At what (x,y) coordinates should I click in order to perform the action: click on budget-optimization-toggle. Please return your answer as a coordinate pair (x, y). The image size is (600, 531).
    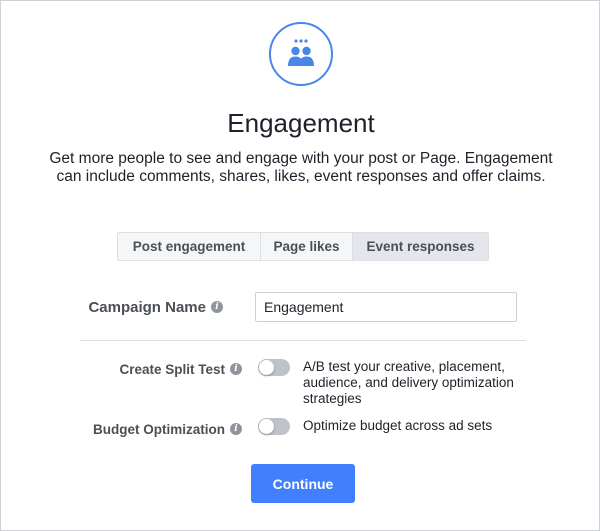
    Looking at the image, I should click on (274, 426).